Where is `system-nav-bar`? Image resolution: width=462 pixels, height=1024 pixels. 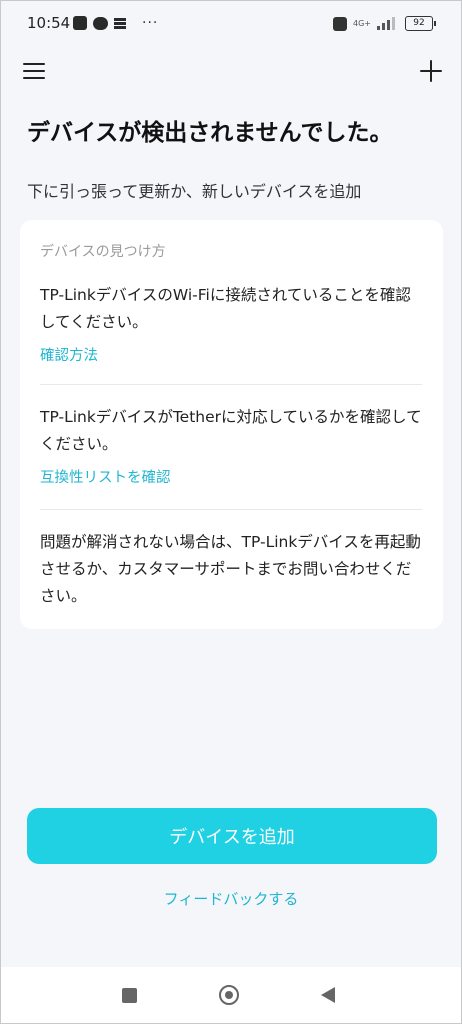 system-nav-bar is located at coordinates (231, 995).